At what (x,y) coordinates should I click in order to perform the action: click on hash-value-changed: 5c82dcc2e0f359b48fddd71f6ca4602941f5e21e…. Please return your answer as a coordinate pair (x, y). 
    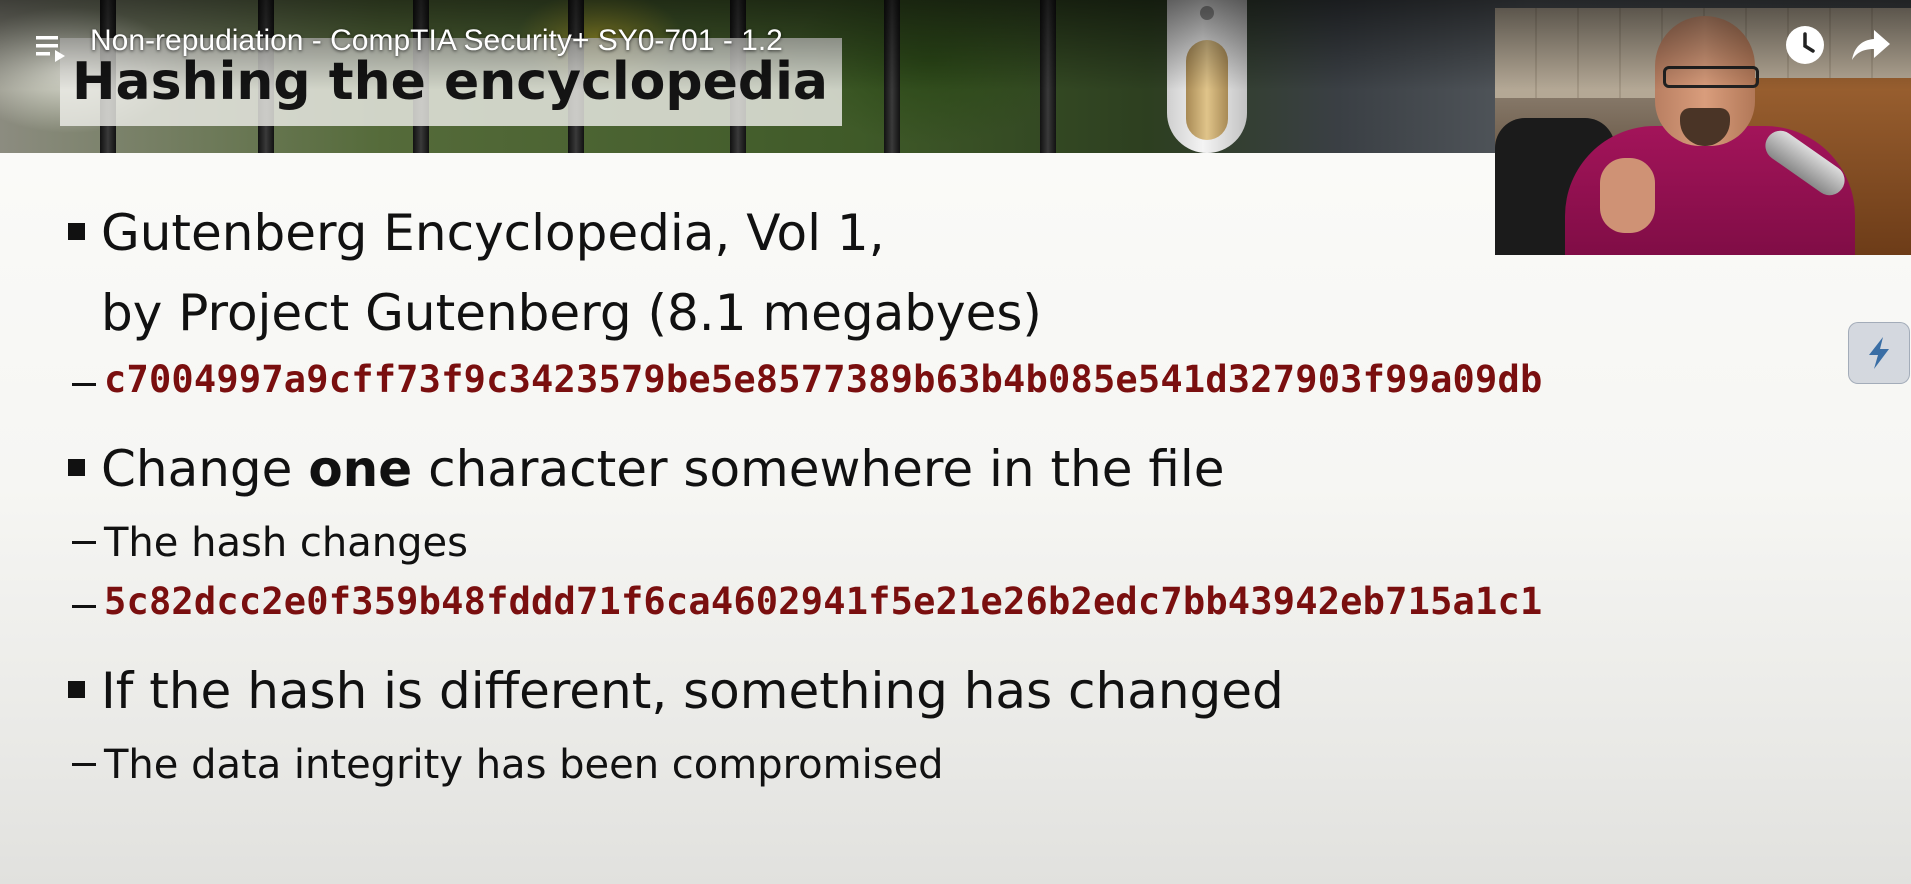
    Looking at the image, I should click on (823, 601).